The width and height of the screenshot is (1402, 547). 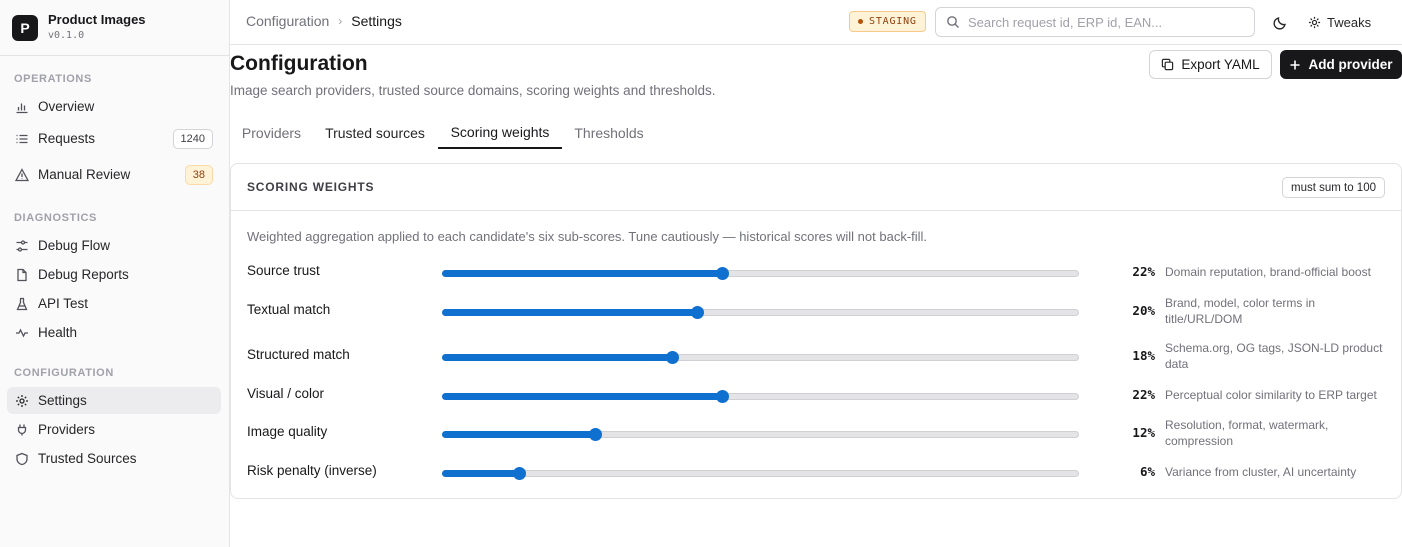 What do you see at coordinates (287, 21) in the screenshot?
I see `breadcrumb-configuration: Configuration` at bounding box center [287, 21].